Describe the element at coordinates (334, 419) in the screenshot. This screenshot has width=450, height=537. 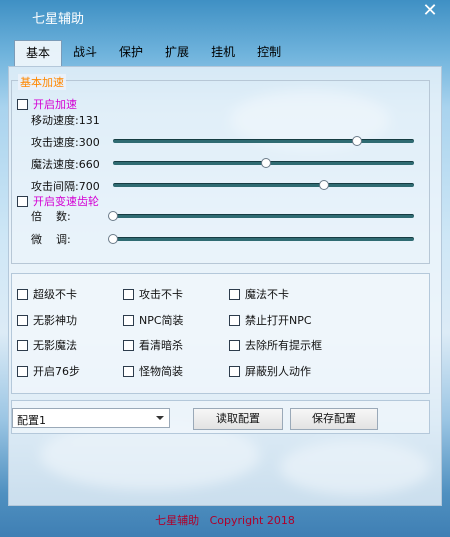
I see `save-config-button: 保存配置` at that location.